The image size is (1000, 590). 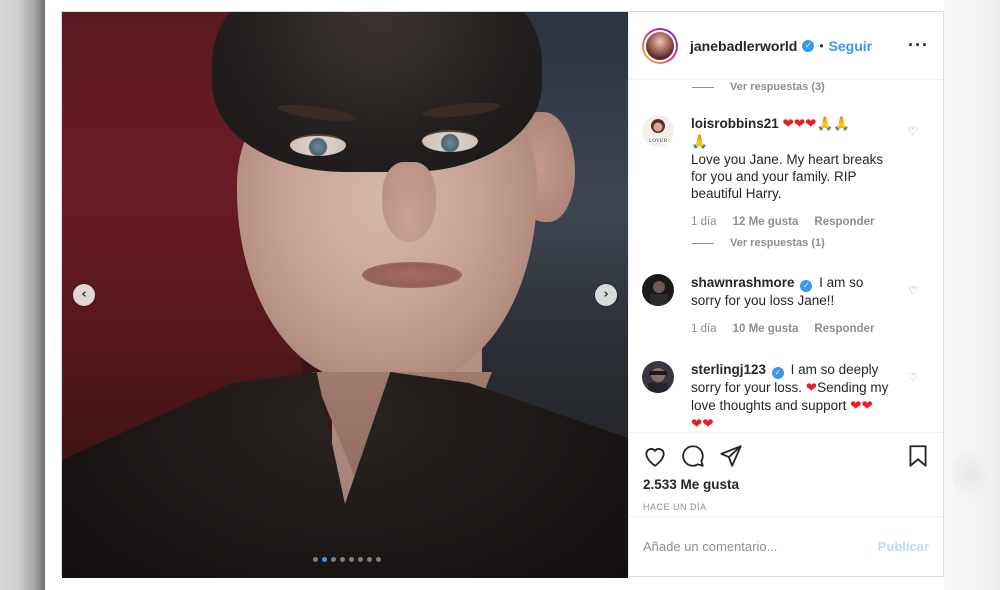 What do you see at coordinates (758, 87) in the screenshot?
I see `view-replies-button: Ver respuestas (3)` at bounding box center [758, 87].